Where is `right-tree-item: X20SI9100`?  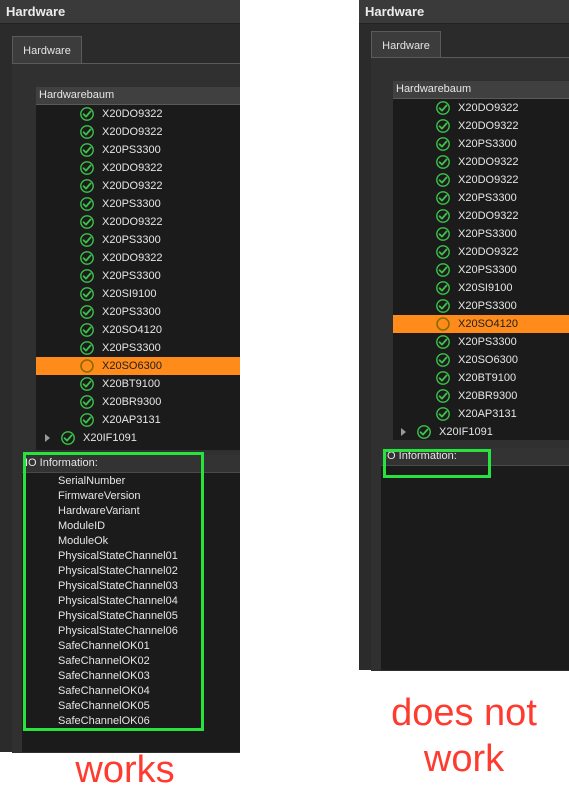
right-tree-item: X20SI9100 is located at coordinates (481, 288).